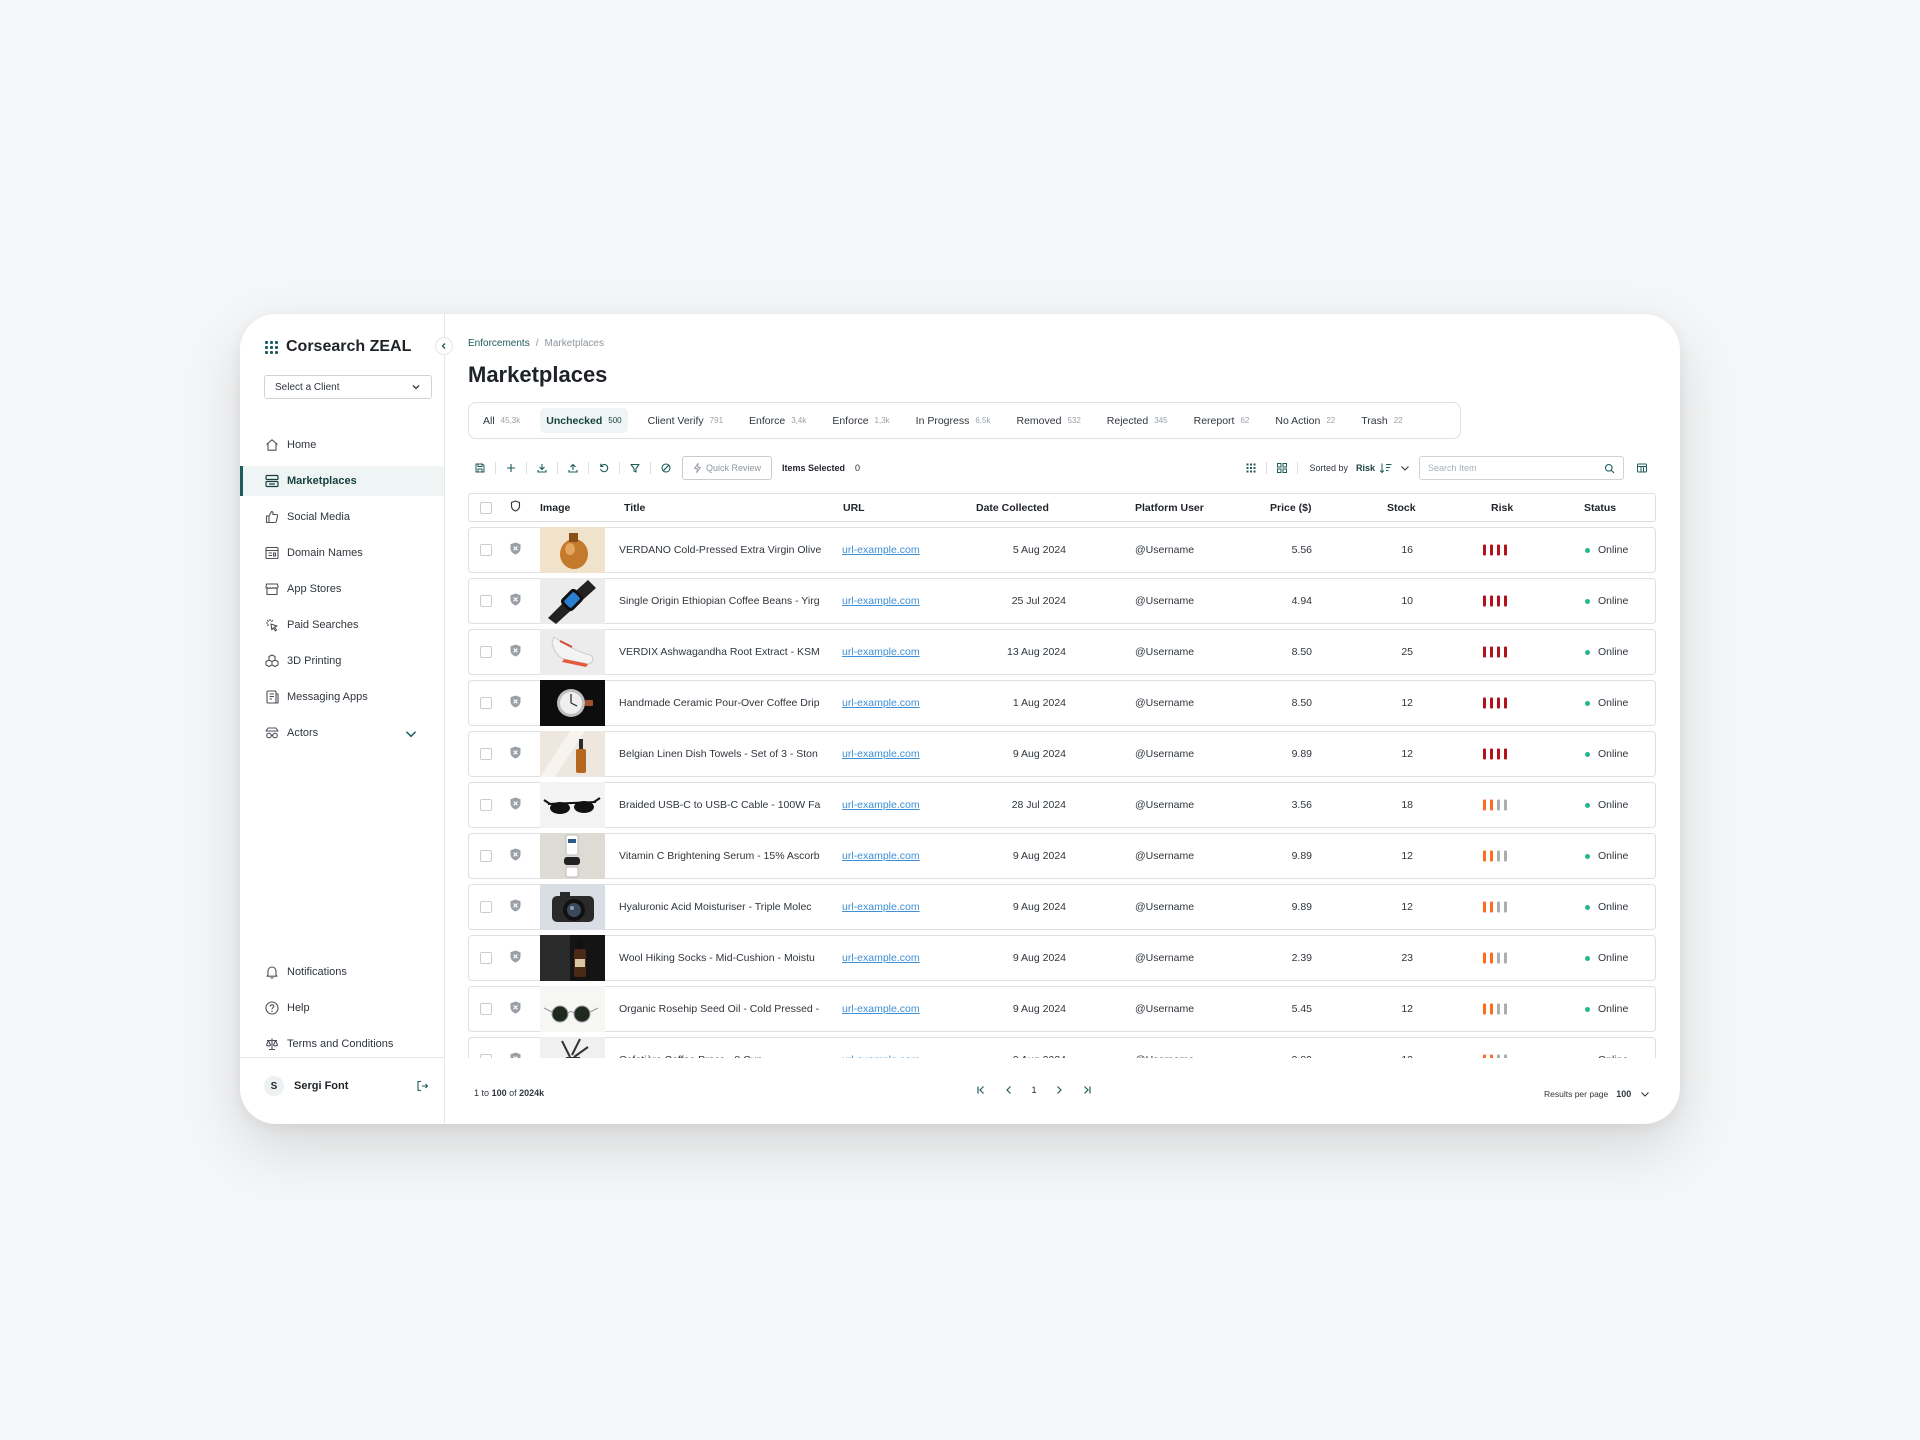 Image resolution: width=1920 pixels, height=1440 pixels. What do you see at coordinates (953, 420) in the screenshot?
I see `tab-in-progress: In Progress 6,5k` at bounding box center [953, 420].